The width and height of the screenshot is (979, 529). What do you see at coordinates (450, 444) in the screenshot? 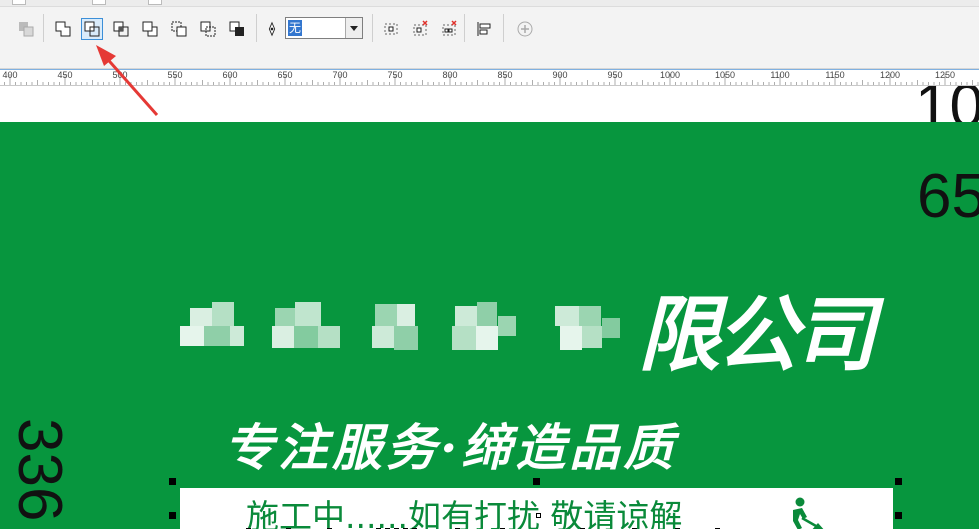
I see `slogan-text: 专注服务·缔造品质` at bounding box center [450, 444].